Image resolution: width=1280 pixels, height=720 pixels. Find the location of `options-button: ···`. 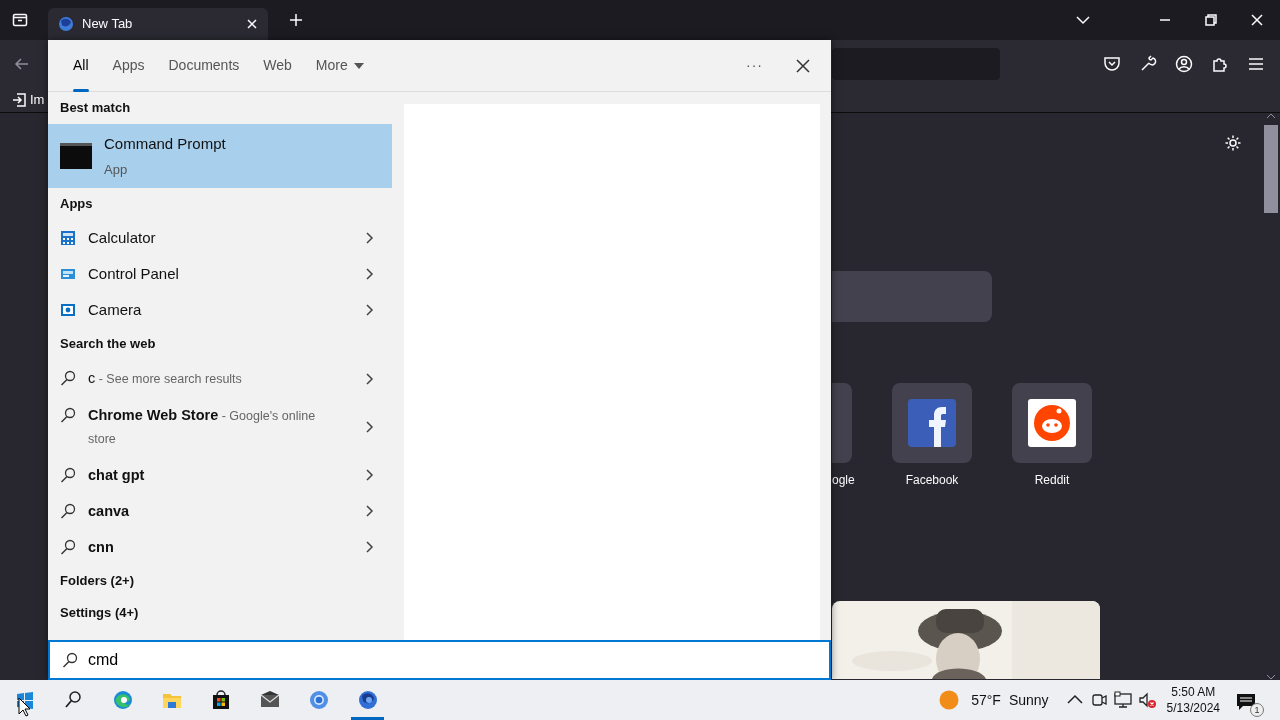

options-button: ··· is located at coordinates (754, 65).